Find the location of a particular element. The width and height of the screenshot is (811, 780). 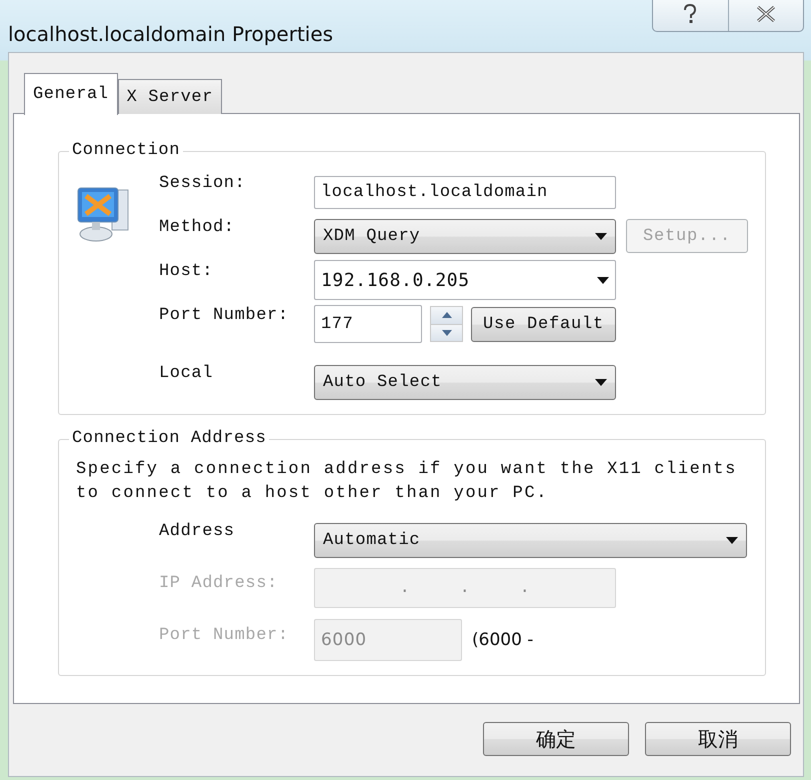

window-title: localhost.localdomain Properties is located at coordinates (171, 34).